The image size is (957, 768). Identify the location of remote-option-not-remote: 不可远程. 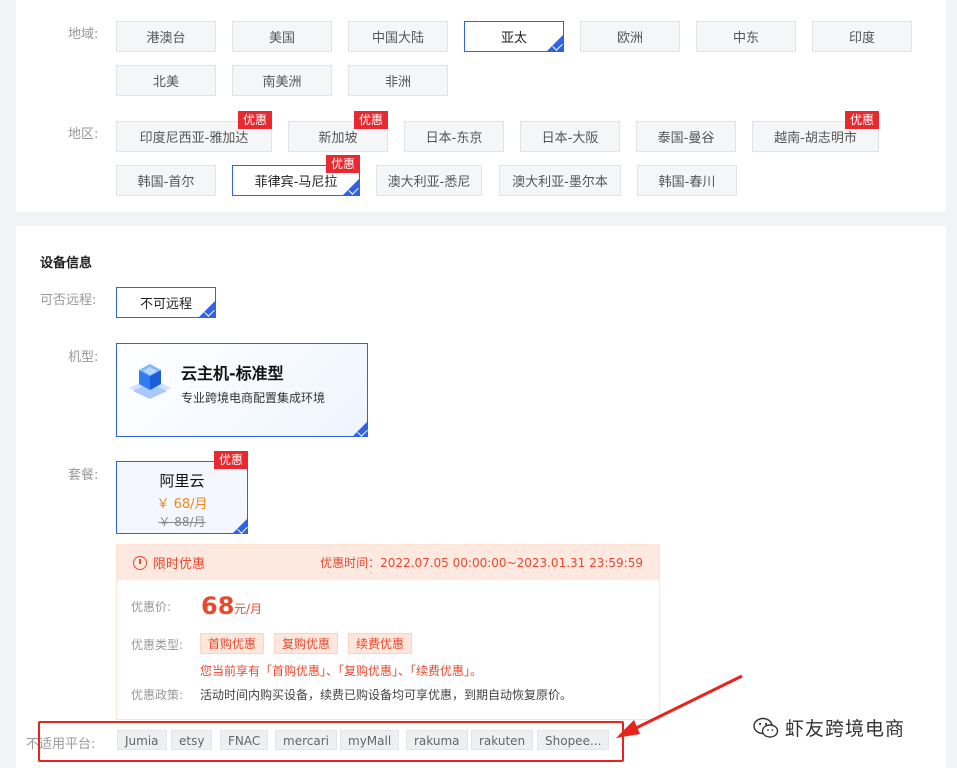
(166, 302).